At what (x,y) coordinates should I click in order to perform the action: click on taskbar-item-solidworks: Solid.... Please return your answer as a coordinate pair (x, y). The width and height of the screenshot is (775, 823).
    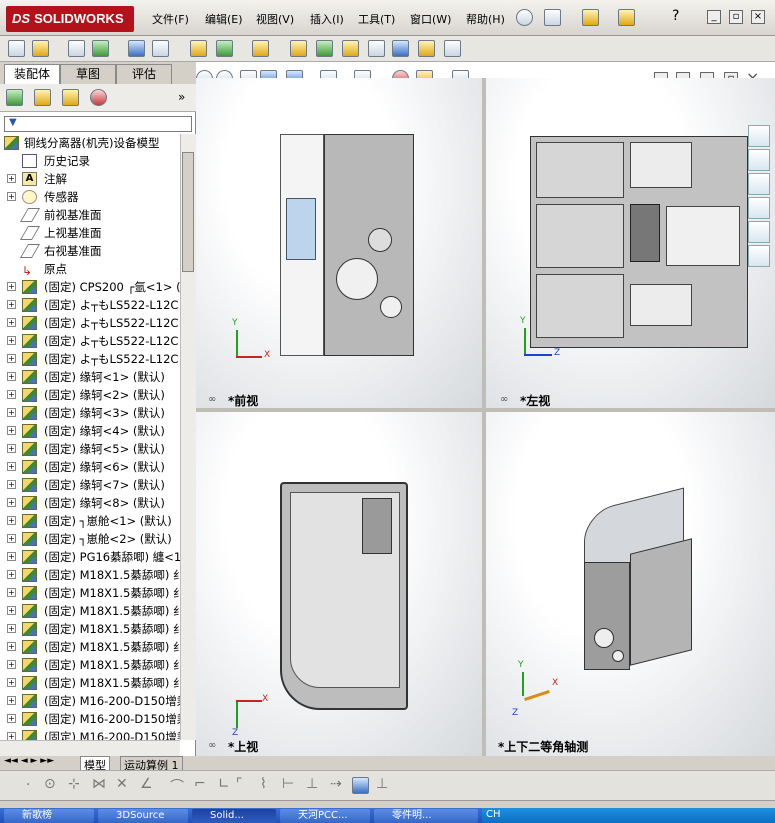
    Looking at the image, I should click on (234, 816).